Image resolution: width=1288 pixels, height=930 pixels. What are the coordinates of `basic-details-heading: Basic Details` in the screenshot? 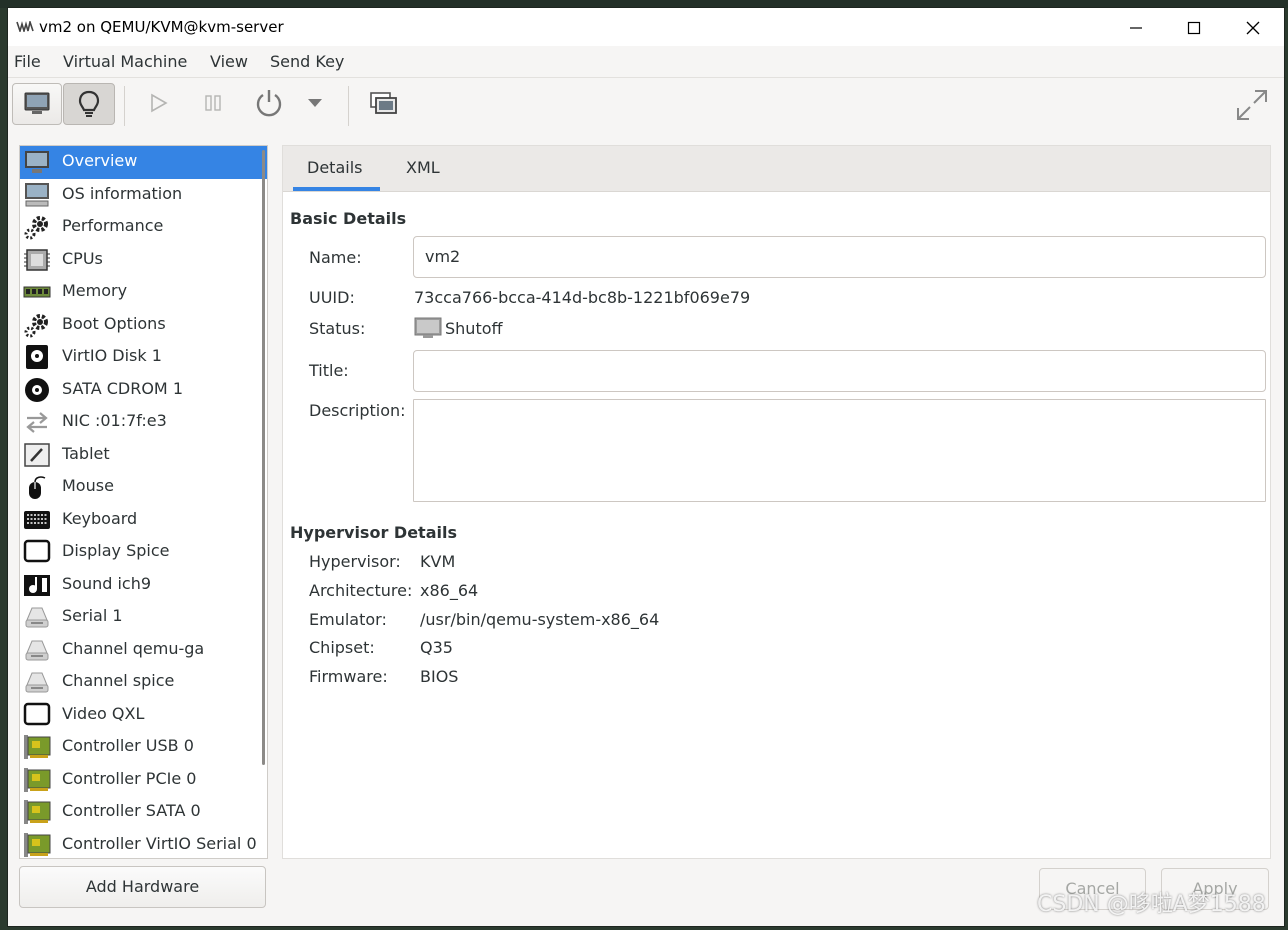 It's located at (348, 218).